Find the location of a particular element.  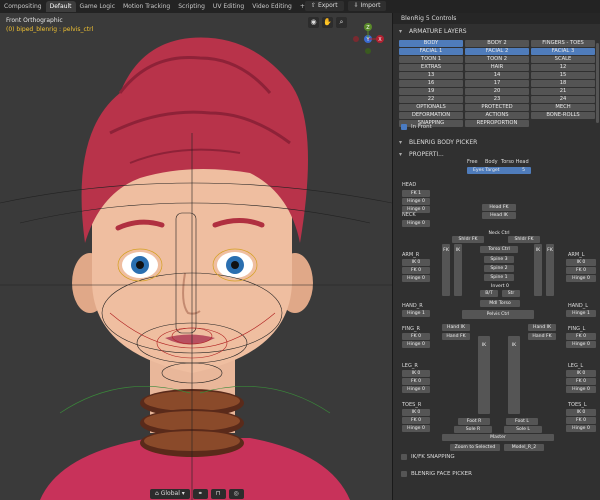

leg-l-hinge-toggle: Hinge 0 is located at coordinates (581, 389).